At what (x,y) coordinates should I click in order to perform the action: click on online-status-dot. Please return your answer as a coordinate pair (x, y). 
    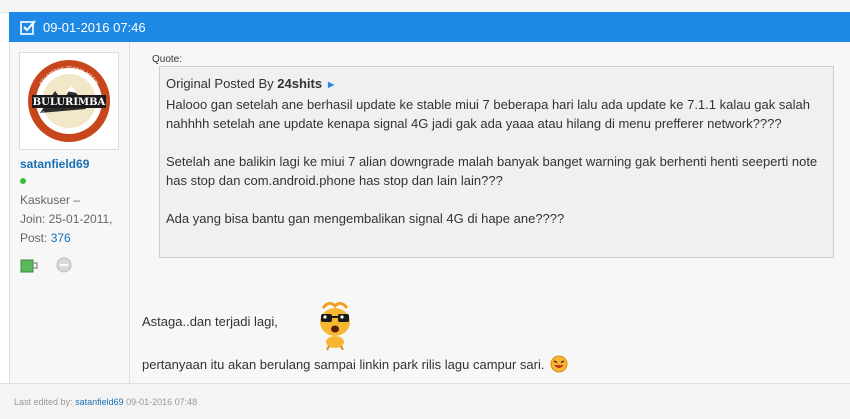
    Looking at the image, I should click on (23, 181).